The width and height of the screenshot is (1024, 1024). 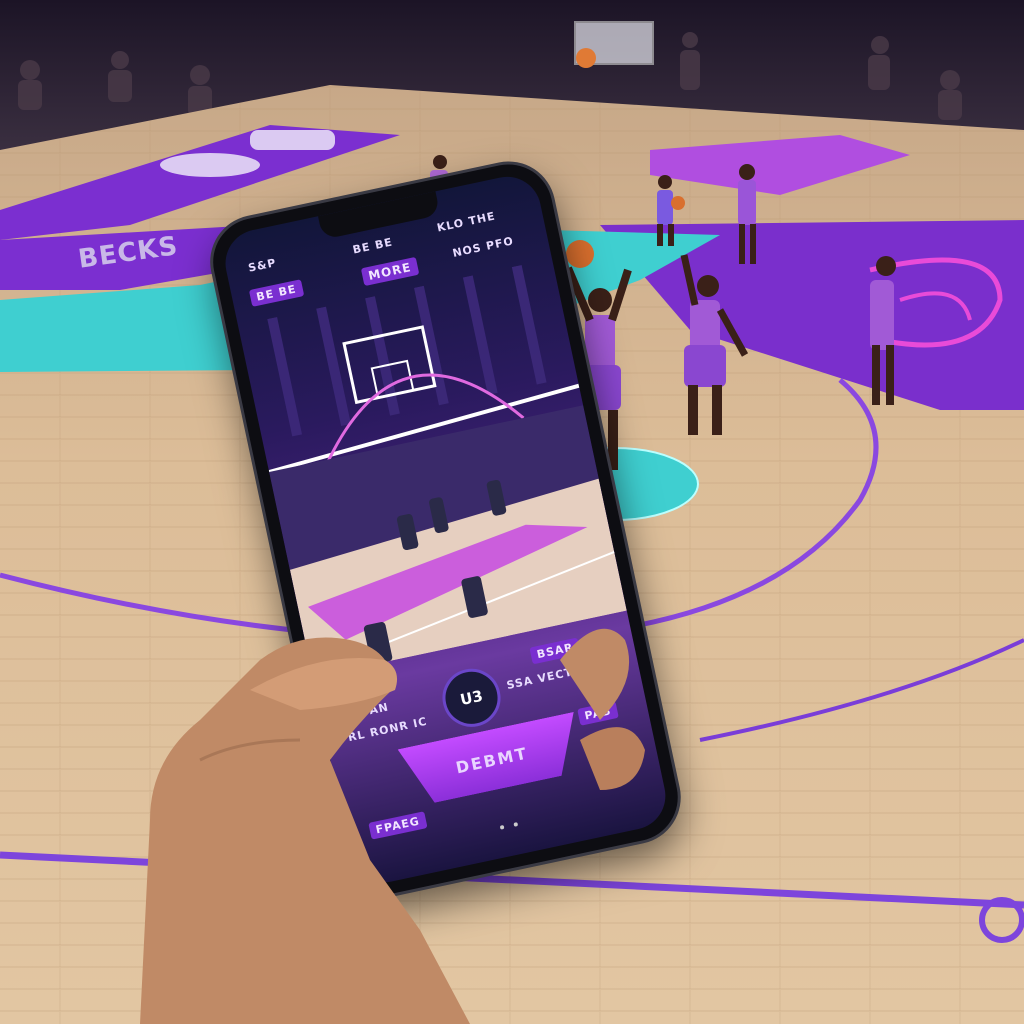 I want to click on header-center-tag: MORE, so click(x=389, y=271).